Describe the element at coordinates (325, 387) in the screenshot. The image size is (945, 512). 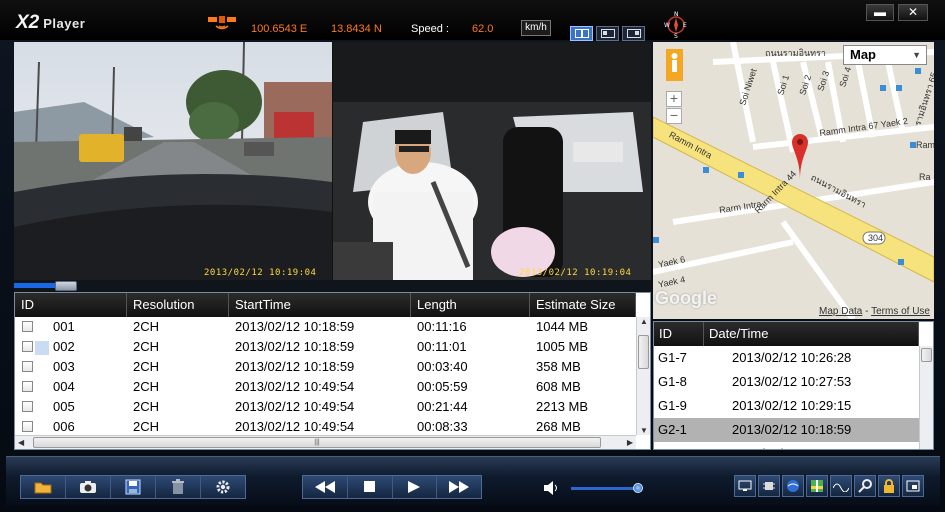
I see `table-row: 004 2CH 2013/02/12 10:49:54 00:05:59 608 MB` at that location.